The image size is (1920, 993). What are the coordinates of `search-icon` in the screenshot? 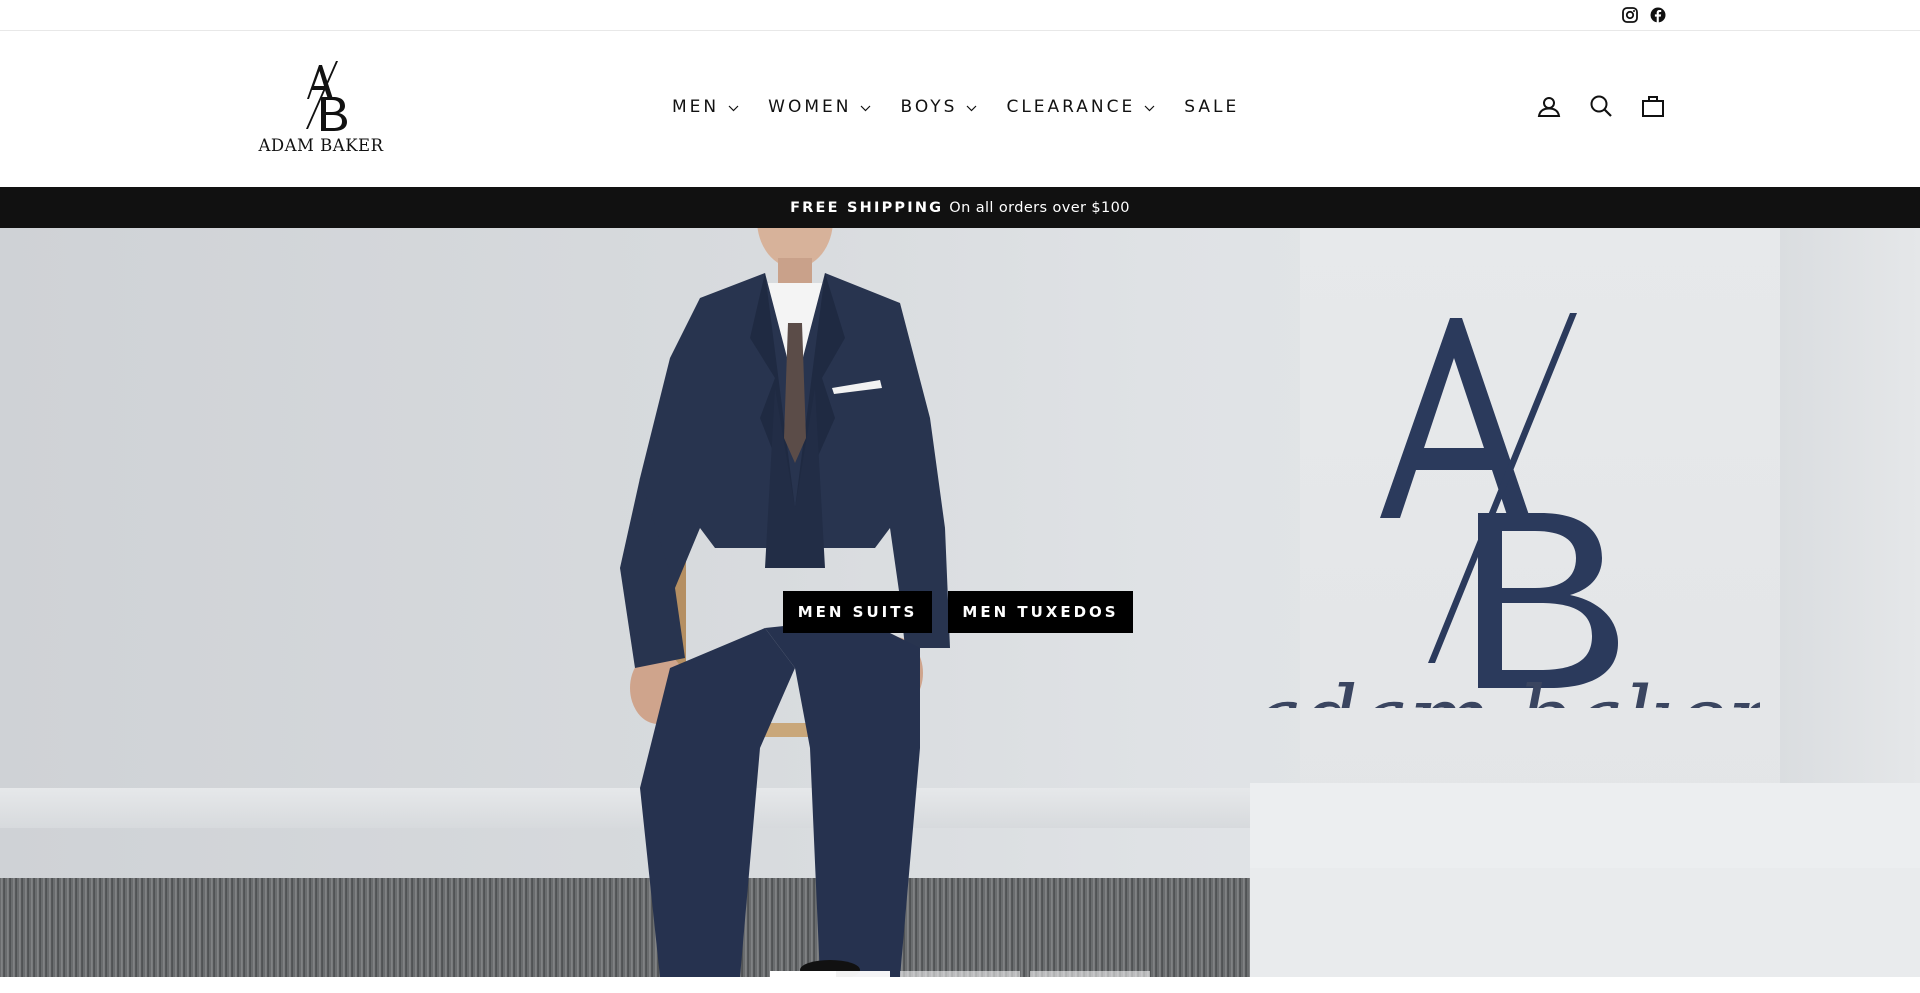 It's located at (1601, 106).